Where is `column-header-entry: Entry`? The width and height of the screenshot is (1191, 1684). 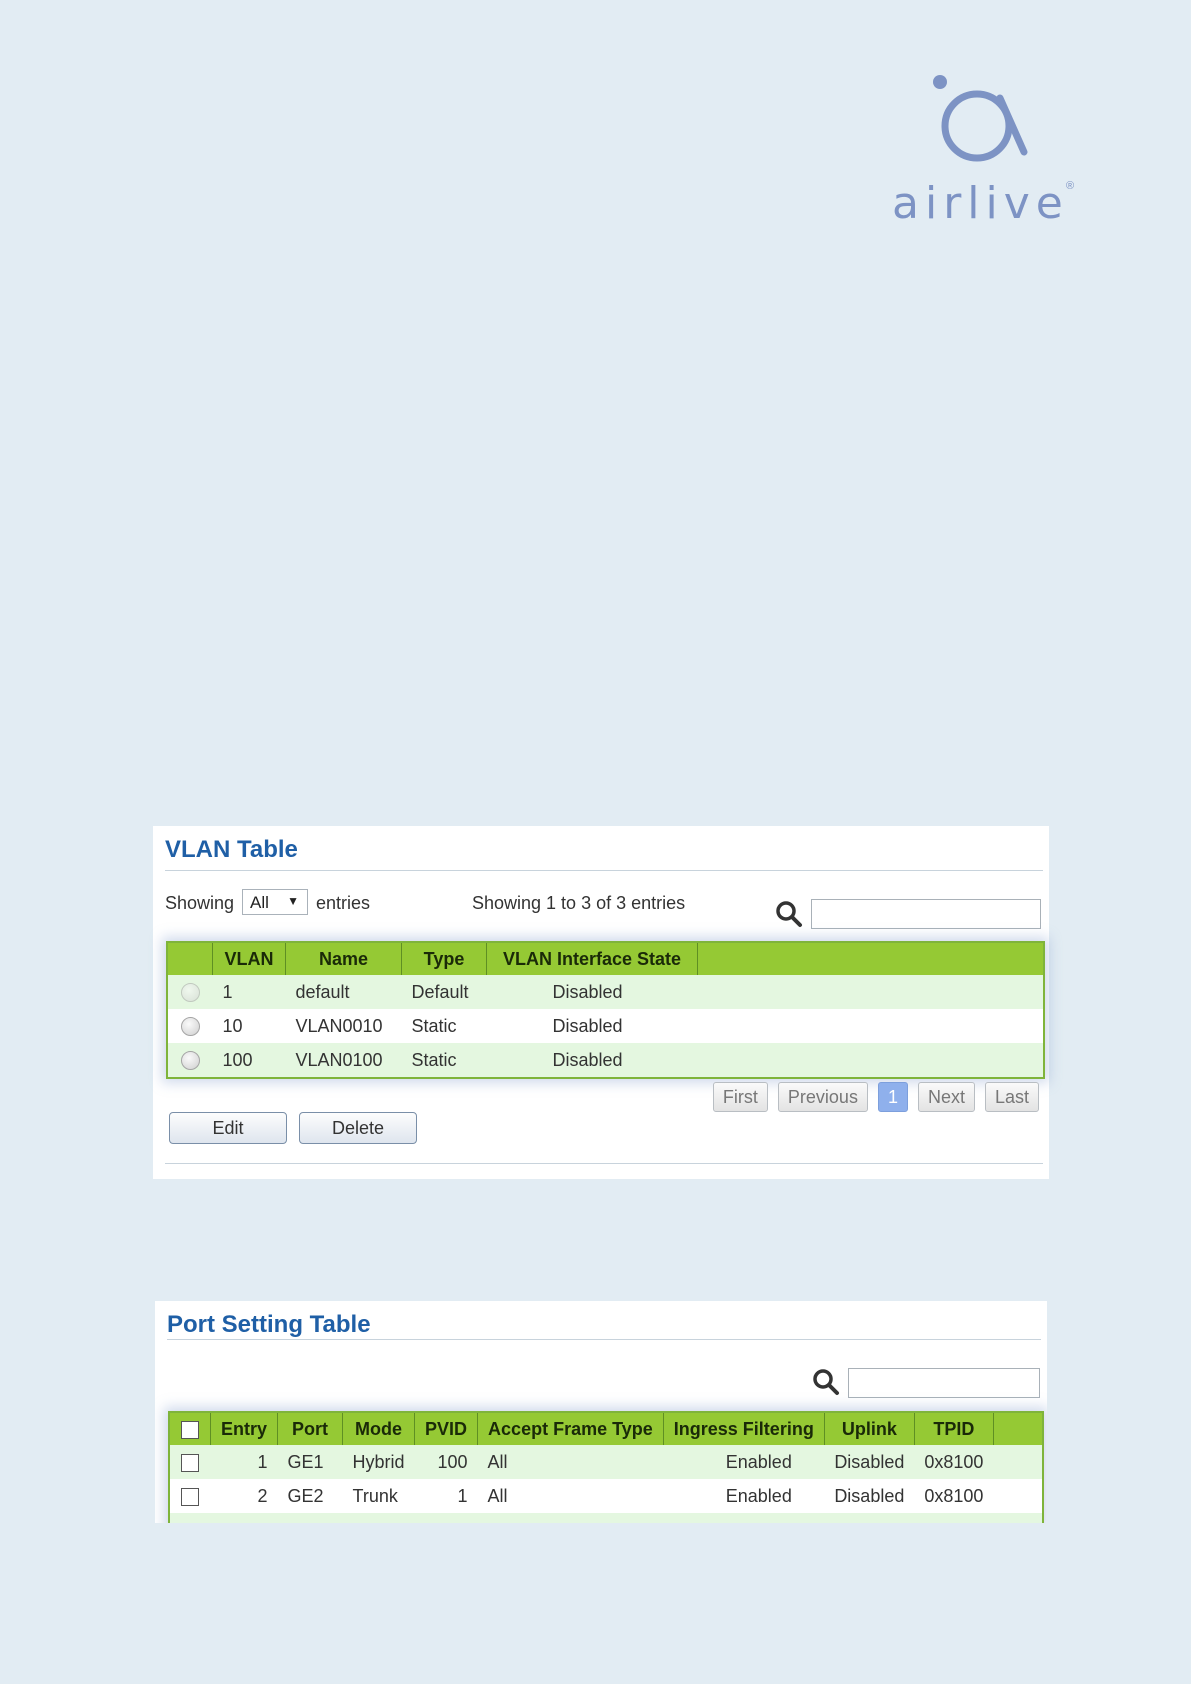
column-header-entry: Entry is located at coordinates (244, 1429).